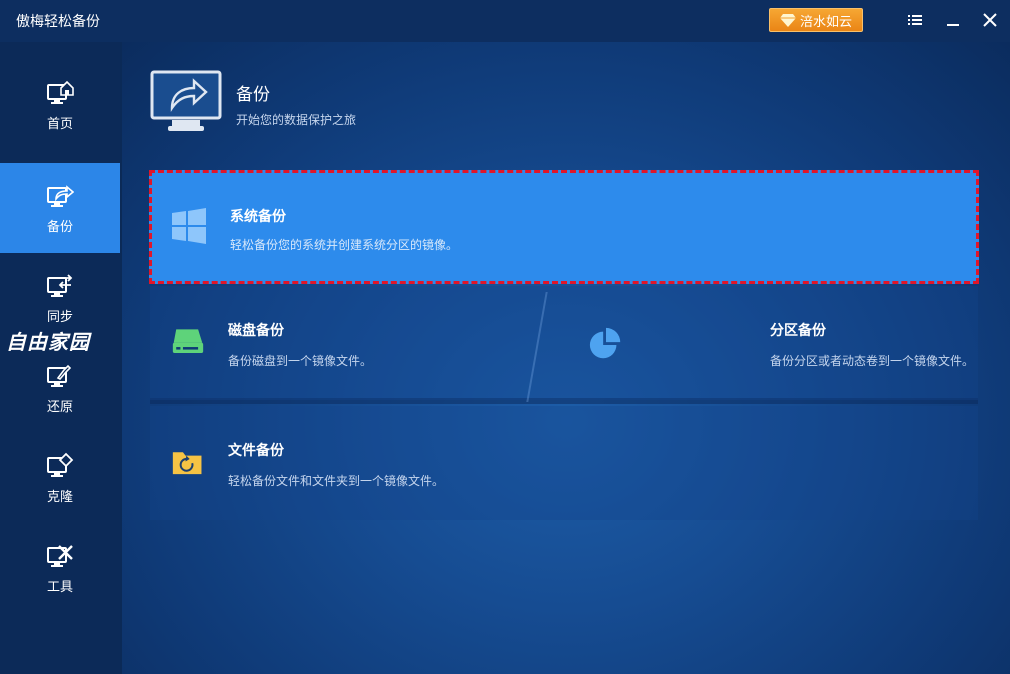  What do you see at coordinates (60, 285) in the screenshot?
I see `sync-icon` at bounding box center [60, 285].